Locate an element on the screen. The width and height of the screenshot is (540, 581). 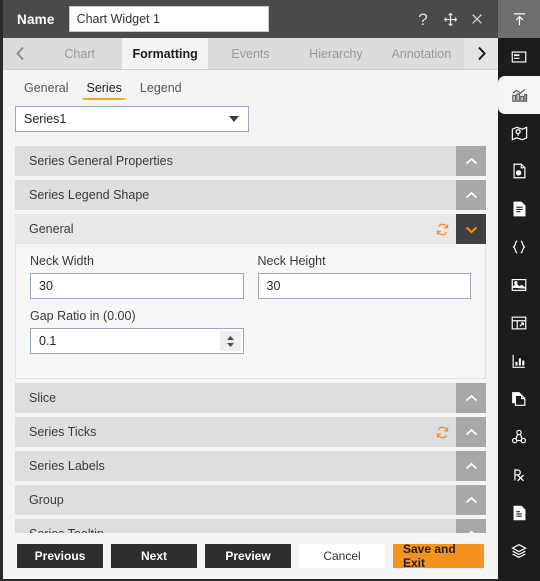
tabstrip-next-button is located at coordinates (481, 53).